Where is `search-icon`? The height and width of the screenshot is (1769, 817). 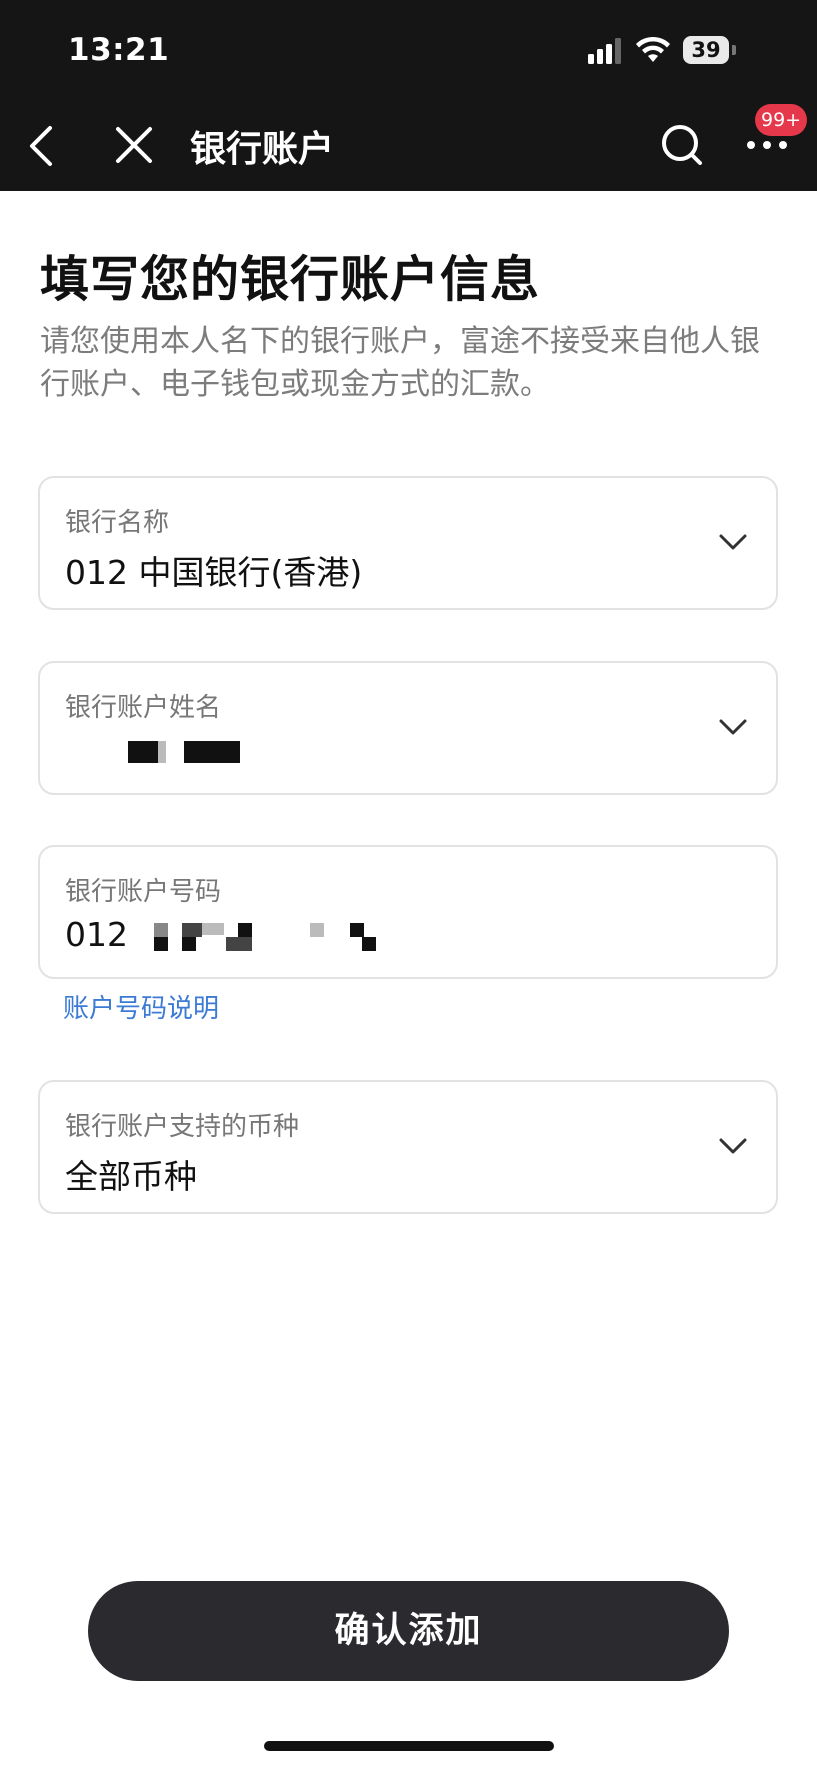 search-icon is located at coordinates (682, 145).